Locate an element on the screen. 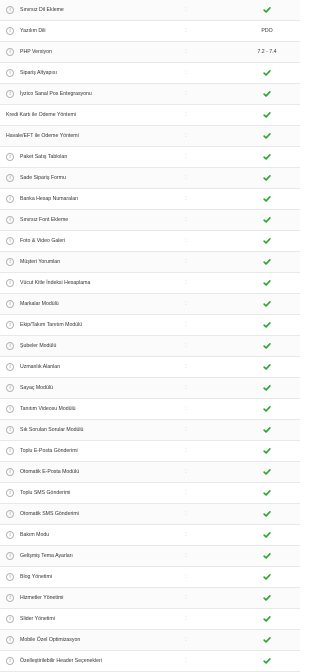 The height and width of the screenshot is (672, 320). feature-cell: i Sipariş Altyapısı is located at coordinates (69, 73).